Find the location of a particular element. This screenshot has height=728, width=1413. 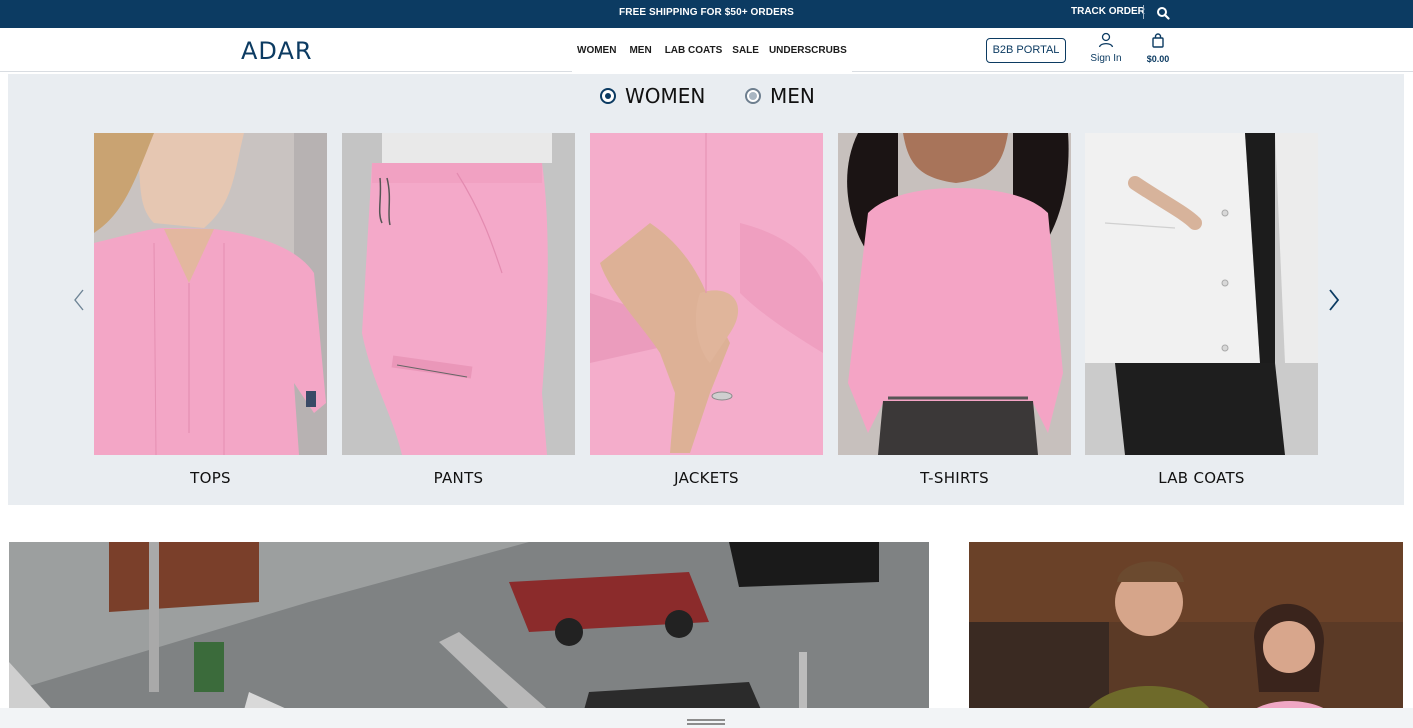

nav-item-women: WOMEN is located at coordinates (596, 50).